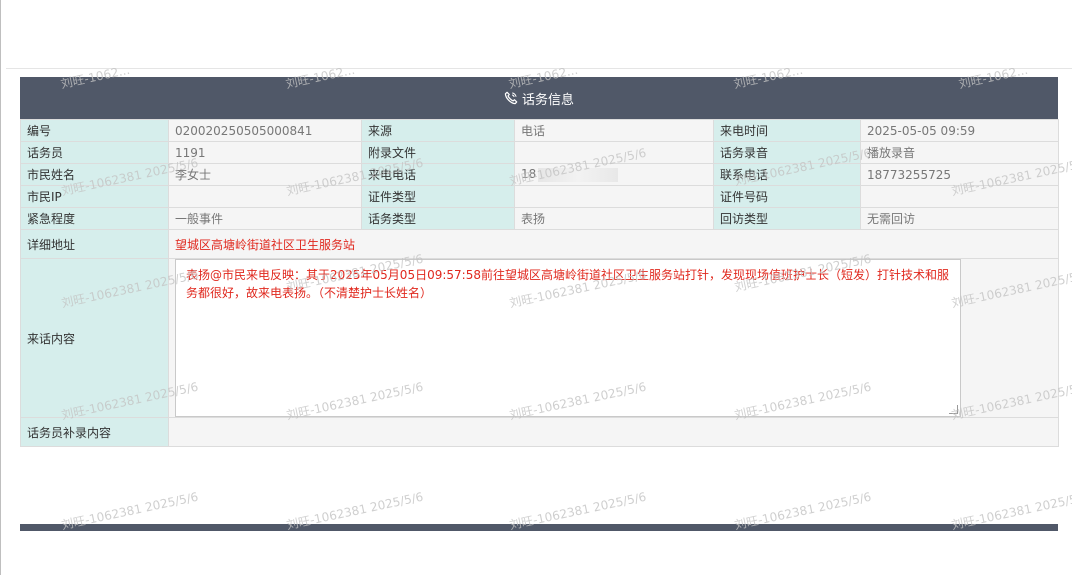 This screenshot has height=575, width=1072. I want to click on value-callback-type: 无需回访, so click(959, 218).